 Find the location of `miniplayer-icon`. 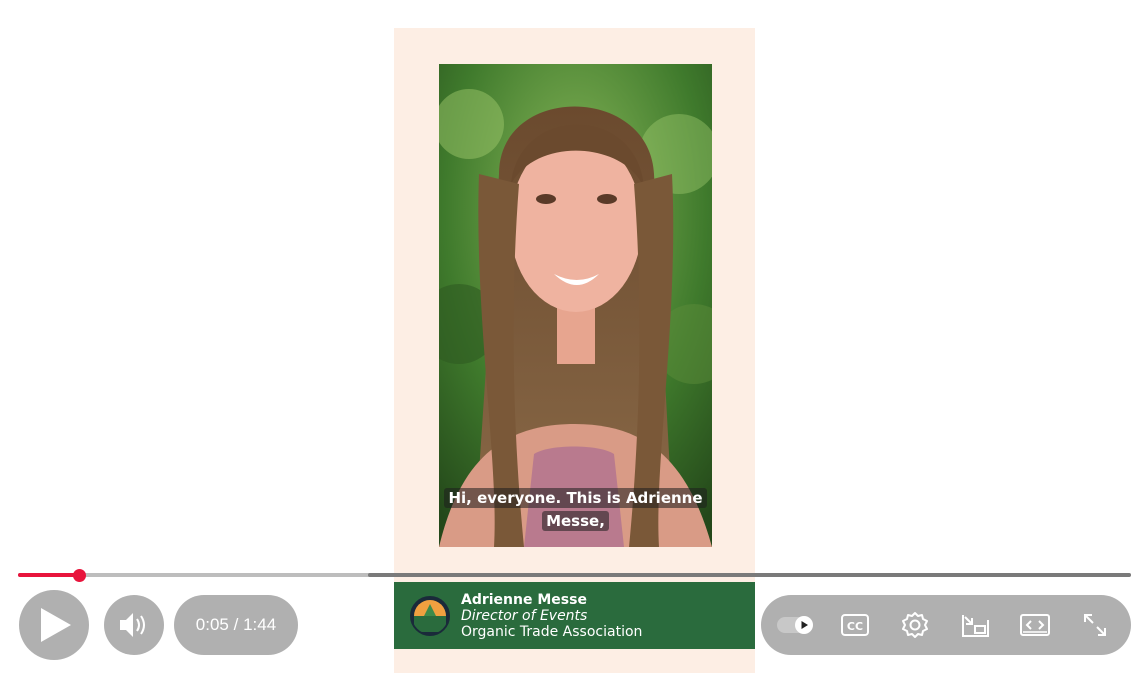

miniplayer-icon is located at coordinates (975, 626).